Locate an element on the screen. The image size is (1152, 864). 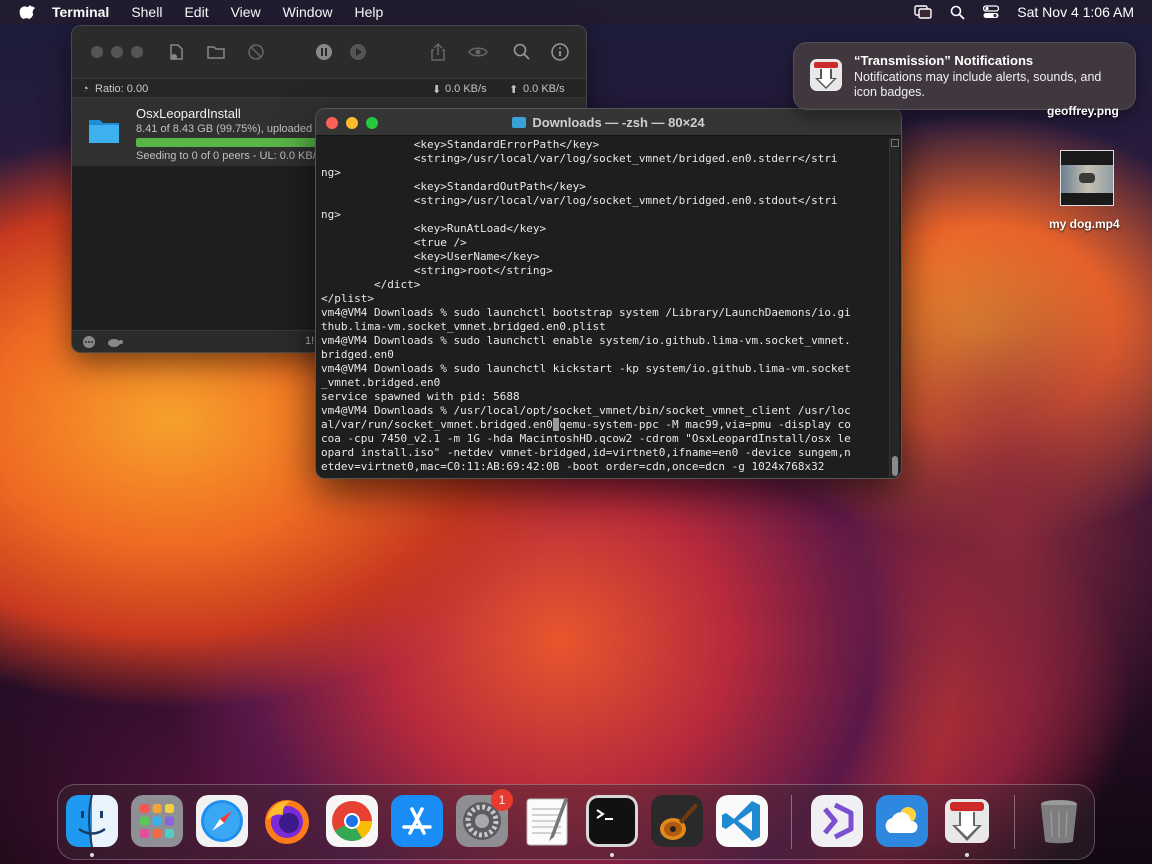
terminal-running-dot is located at coordinates (612, 855).